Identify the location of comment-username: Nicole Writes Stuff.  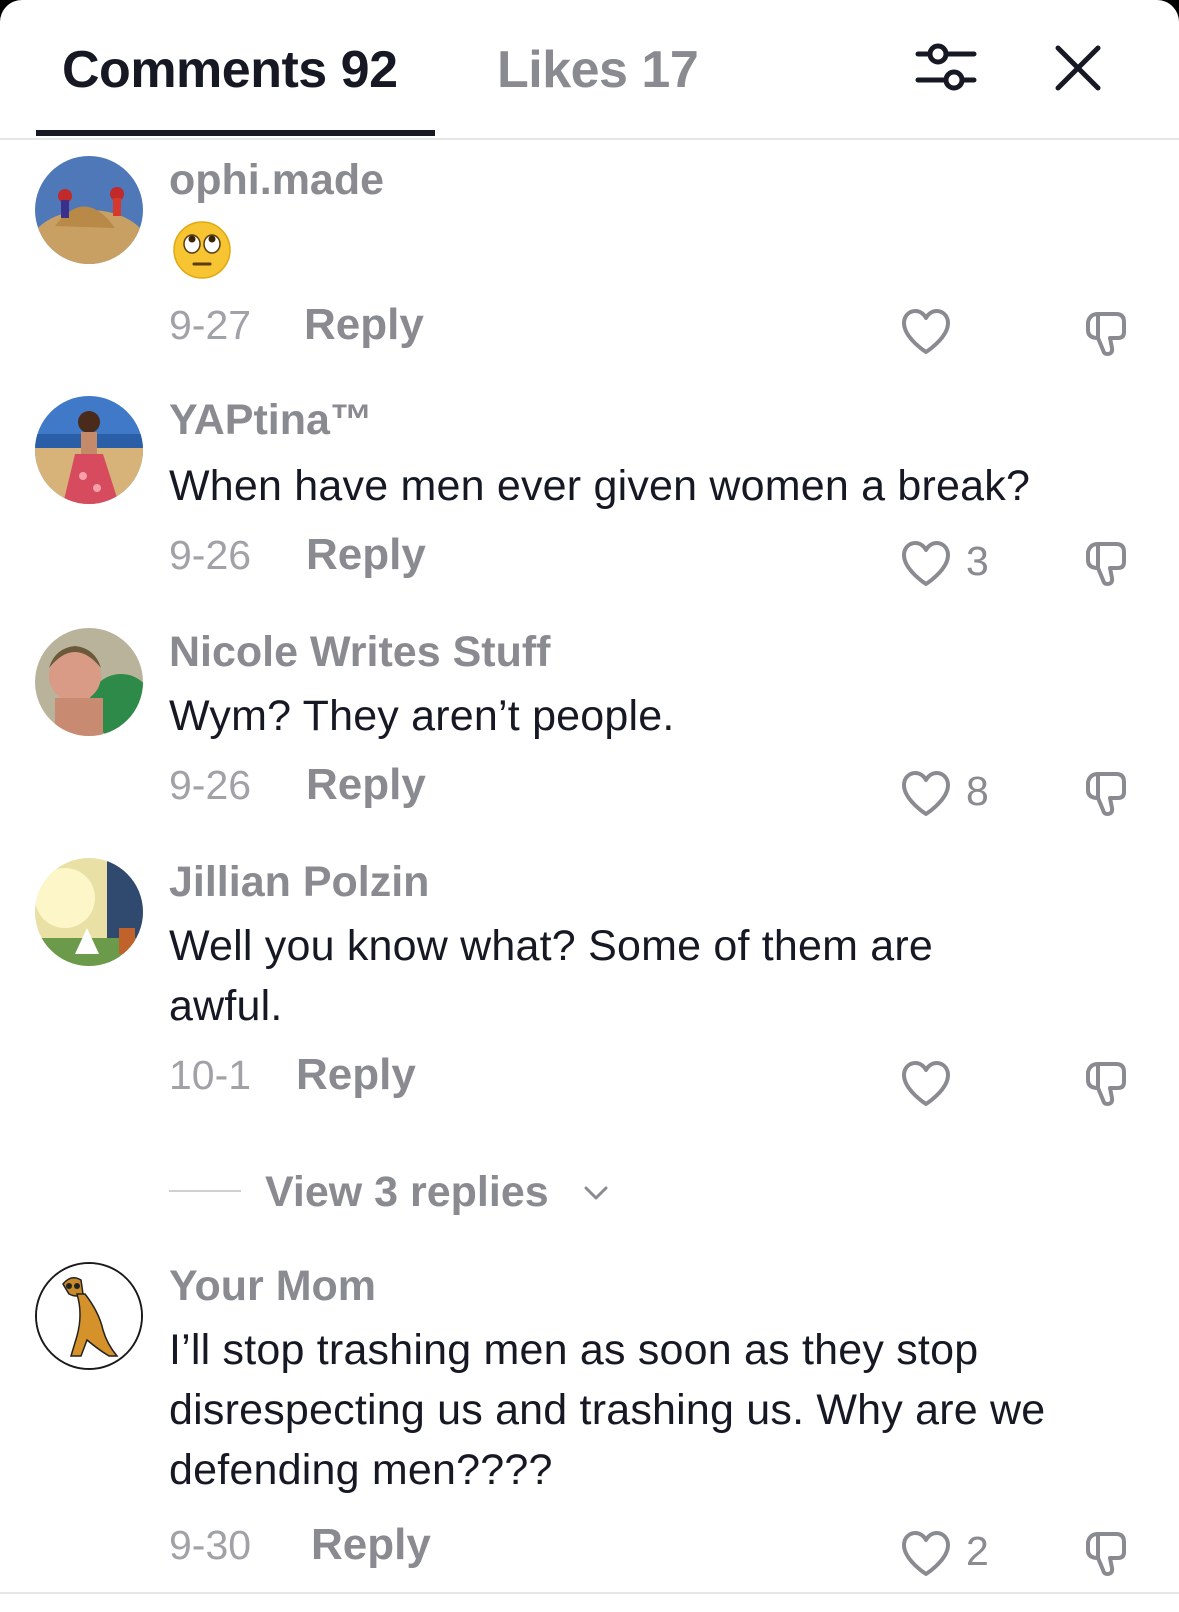
(359, 652).